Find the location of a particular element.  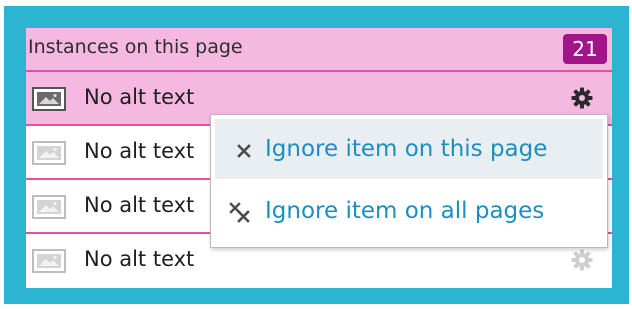

menu-item-label: Ignore item on all pages is located at coordinates (405, 211).